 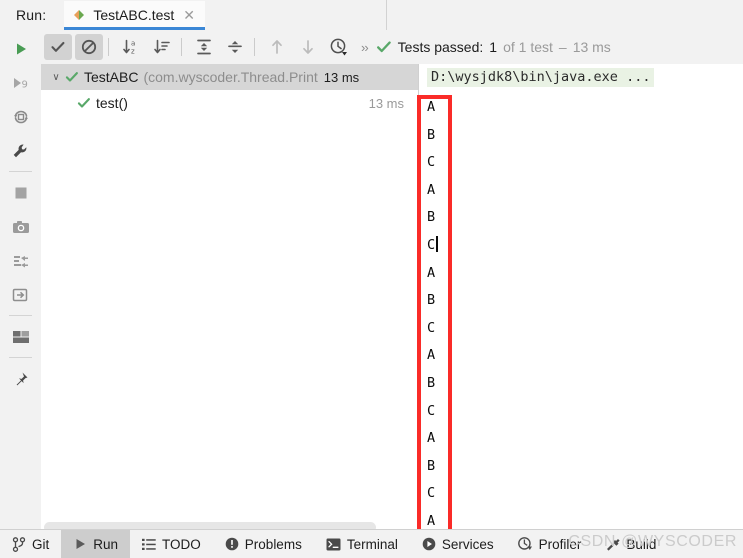 I want to click on show-ignored-toggle, so click(x=89, y=47).